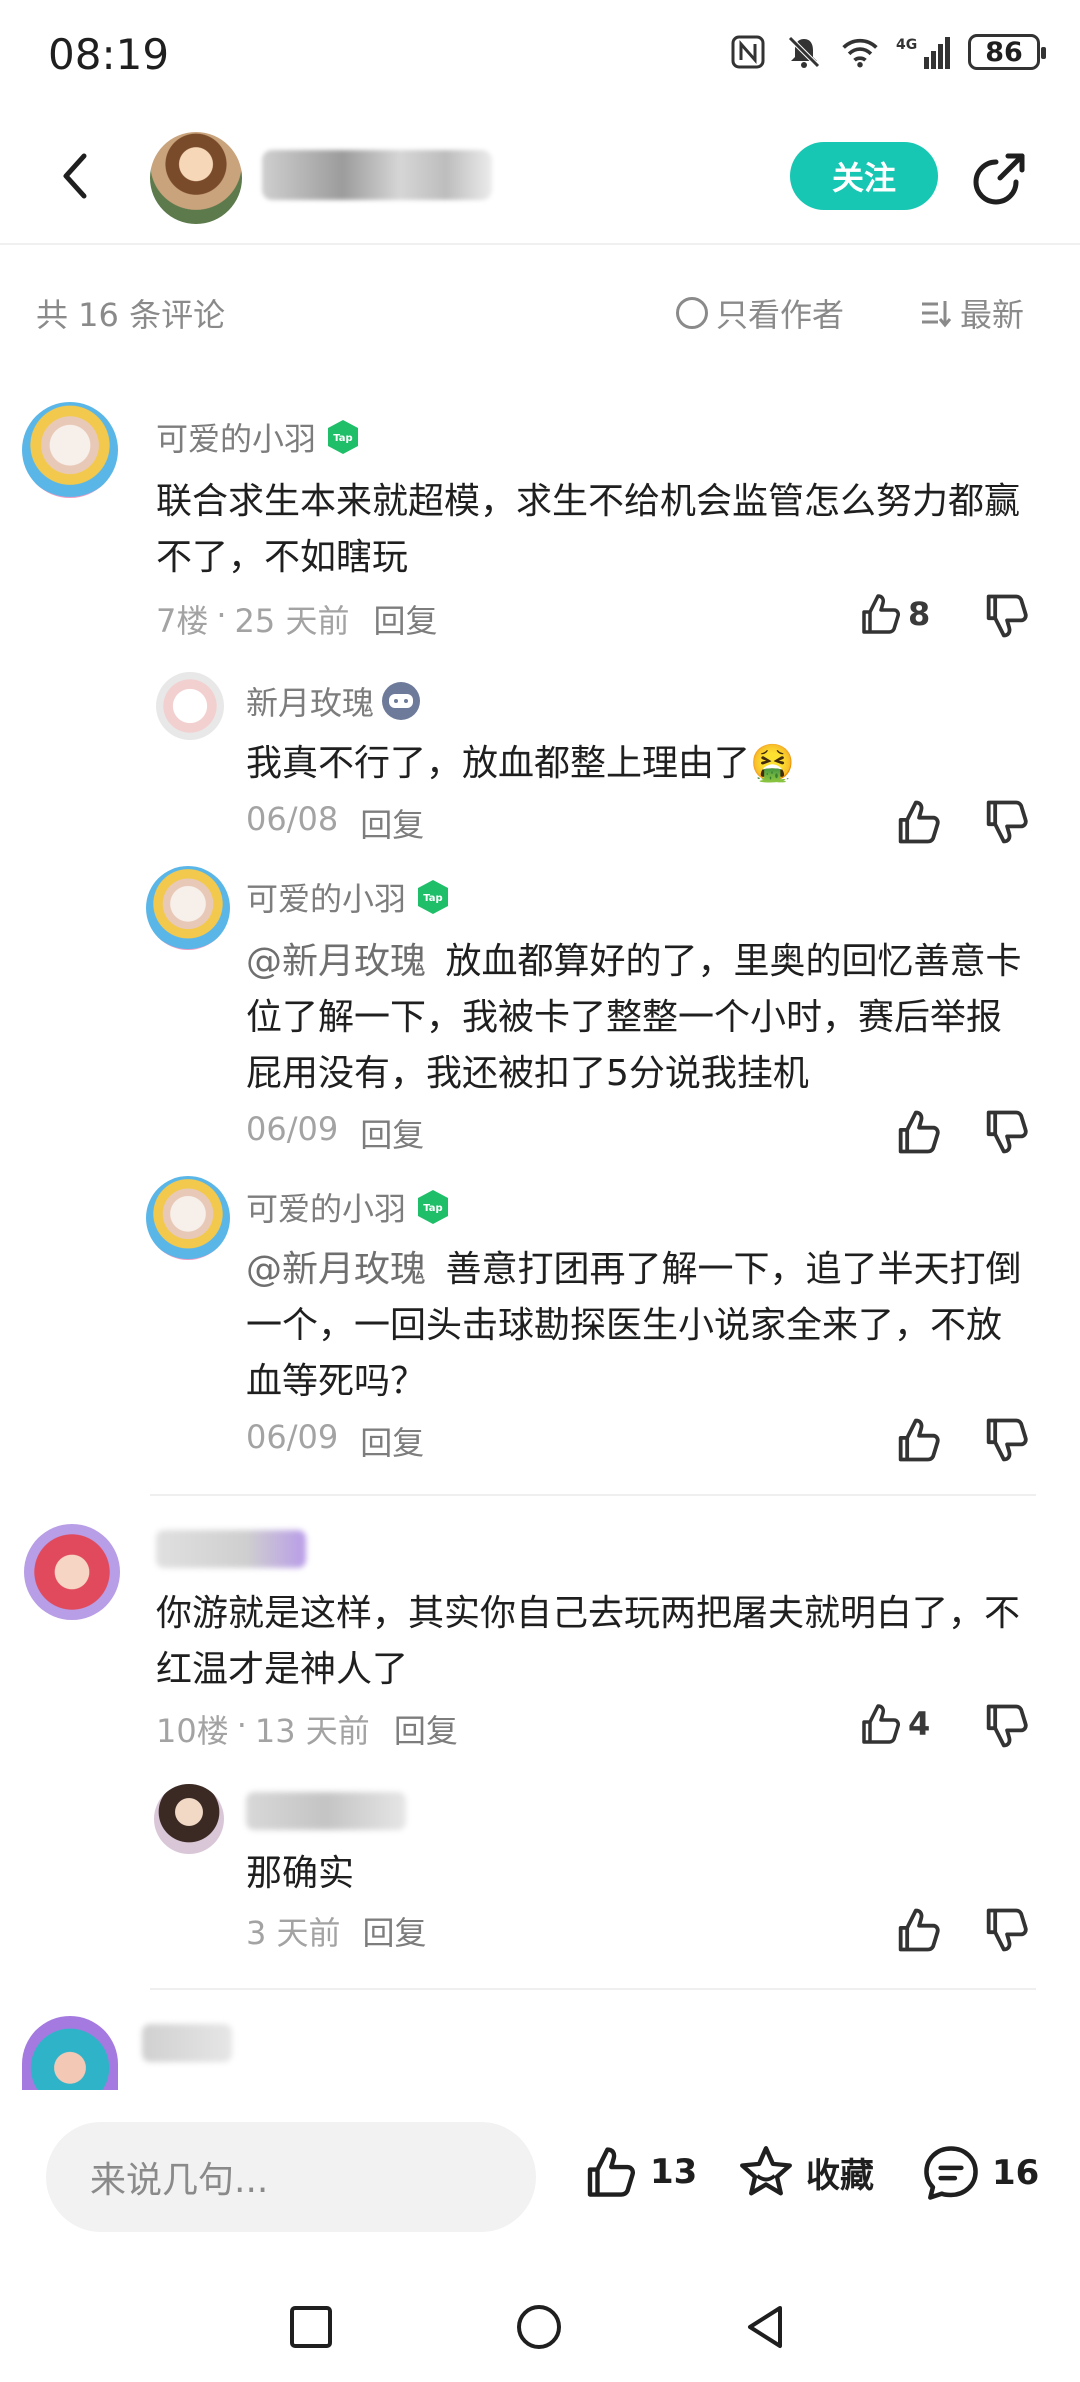  What do you see at coordinates (377, 175) in the screenshot?
I see `author-name-blurred` at bounding box center [377, 175].